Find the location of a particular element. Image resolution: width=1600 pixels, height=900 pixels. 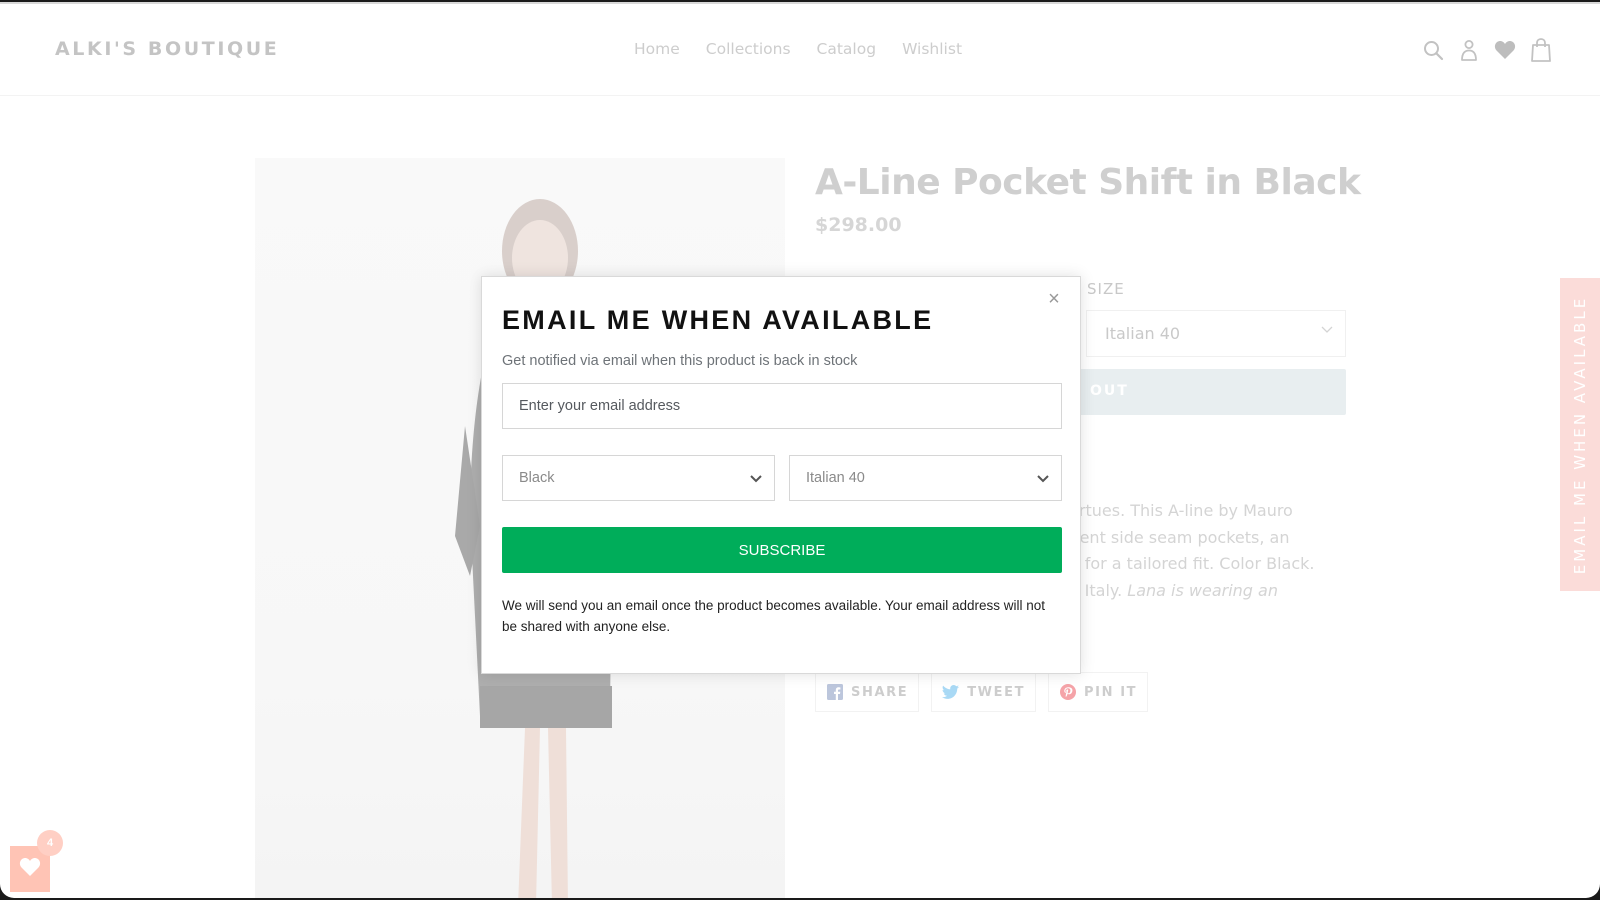

main-nav: Home Collections Catalog Wishlist is located at coordinates (798, 49).